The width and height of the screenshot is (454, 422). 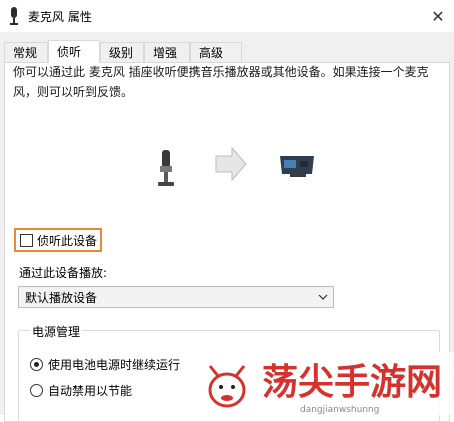 What do you see at coordinates (90, 391) in the screenshot?
I see `radio-auto-disable-label: 自动禁用以节能` at bounding box center [90, 391].